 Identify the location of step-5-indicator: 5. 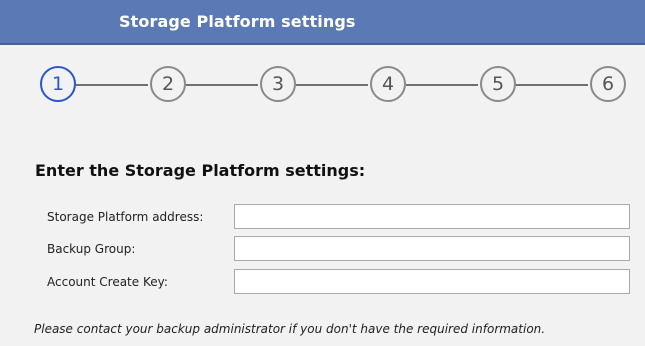
(498, 84).